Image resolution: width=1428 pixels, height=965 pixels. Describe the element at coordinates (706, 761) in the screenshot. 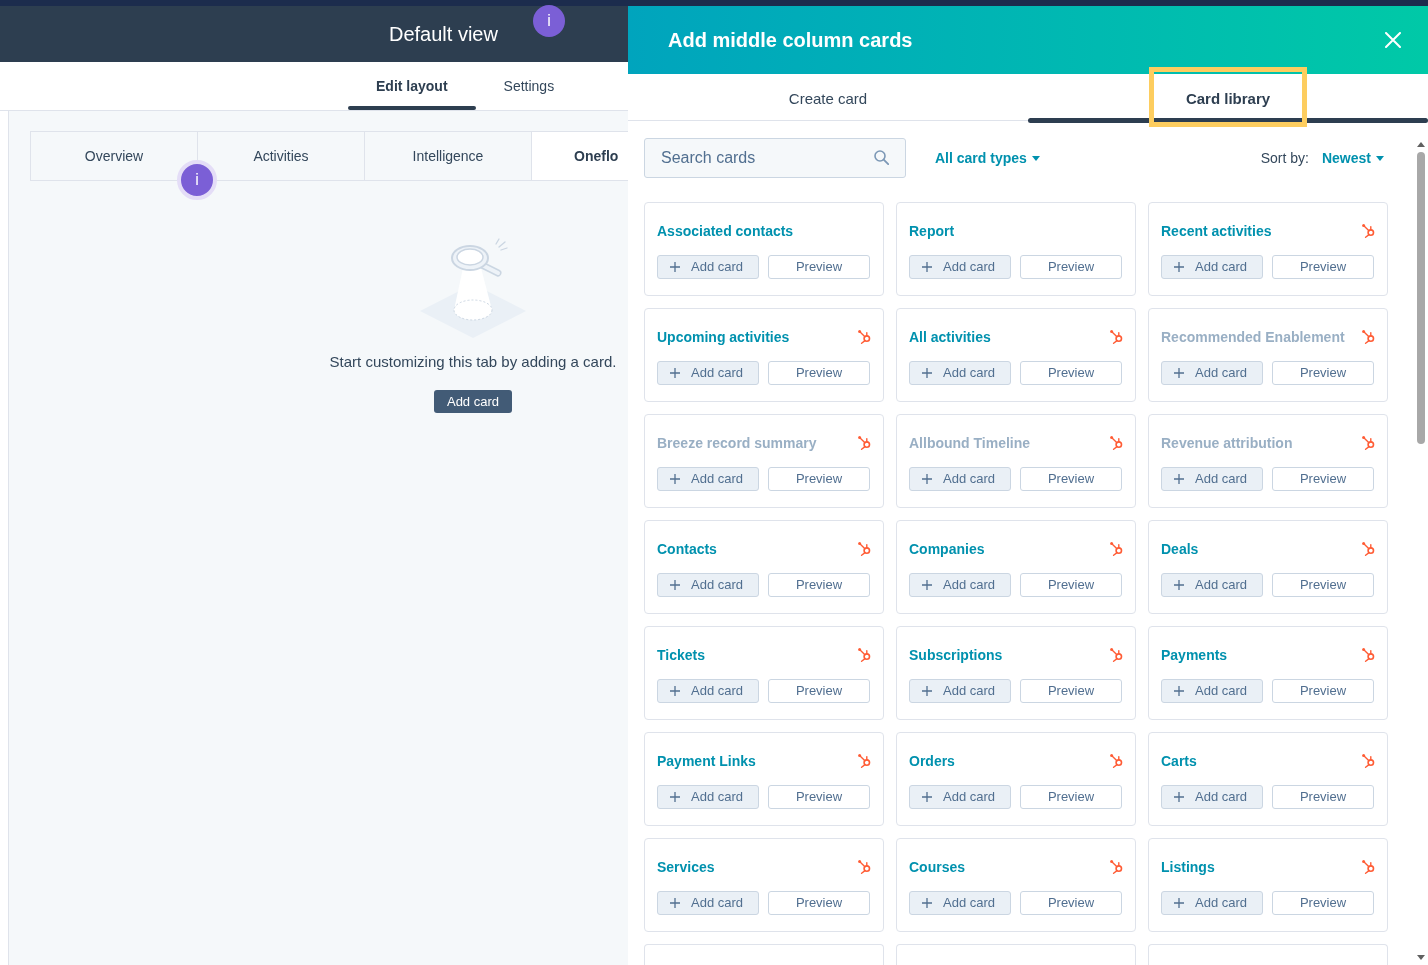

I see `card-title: Payment Links` at that location.